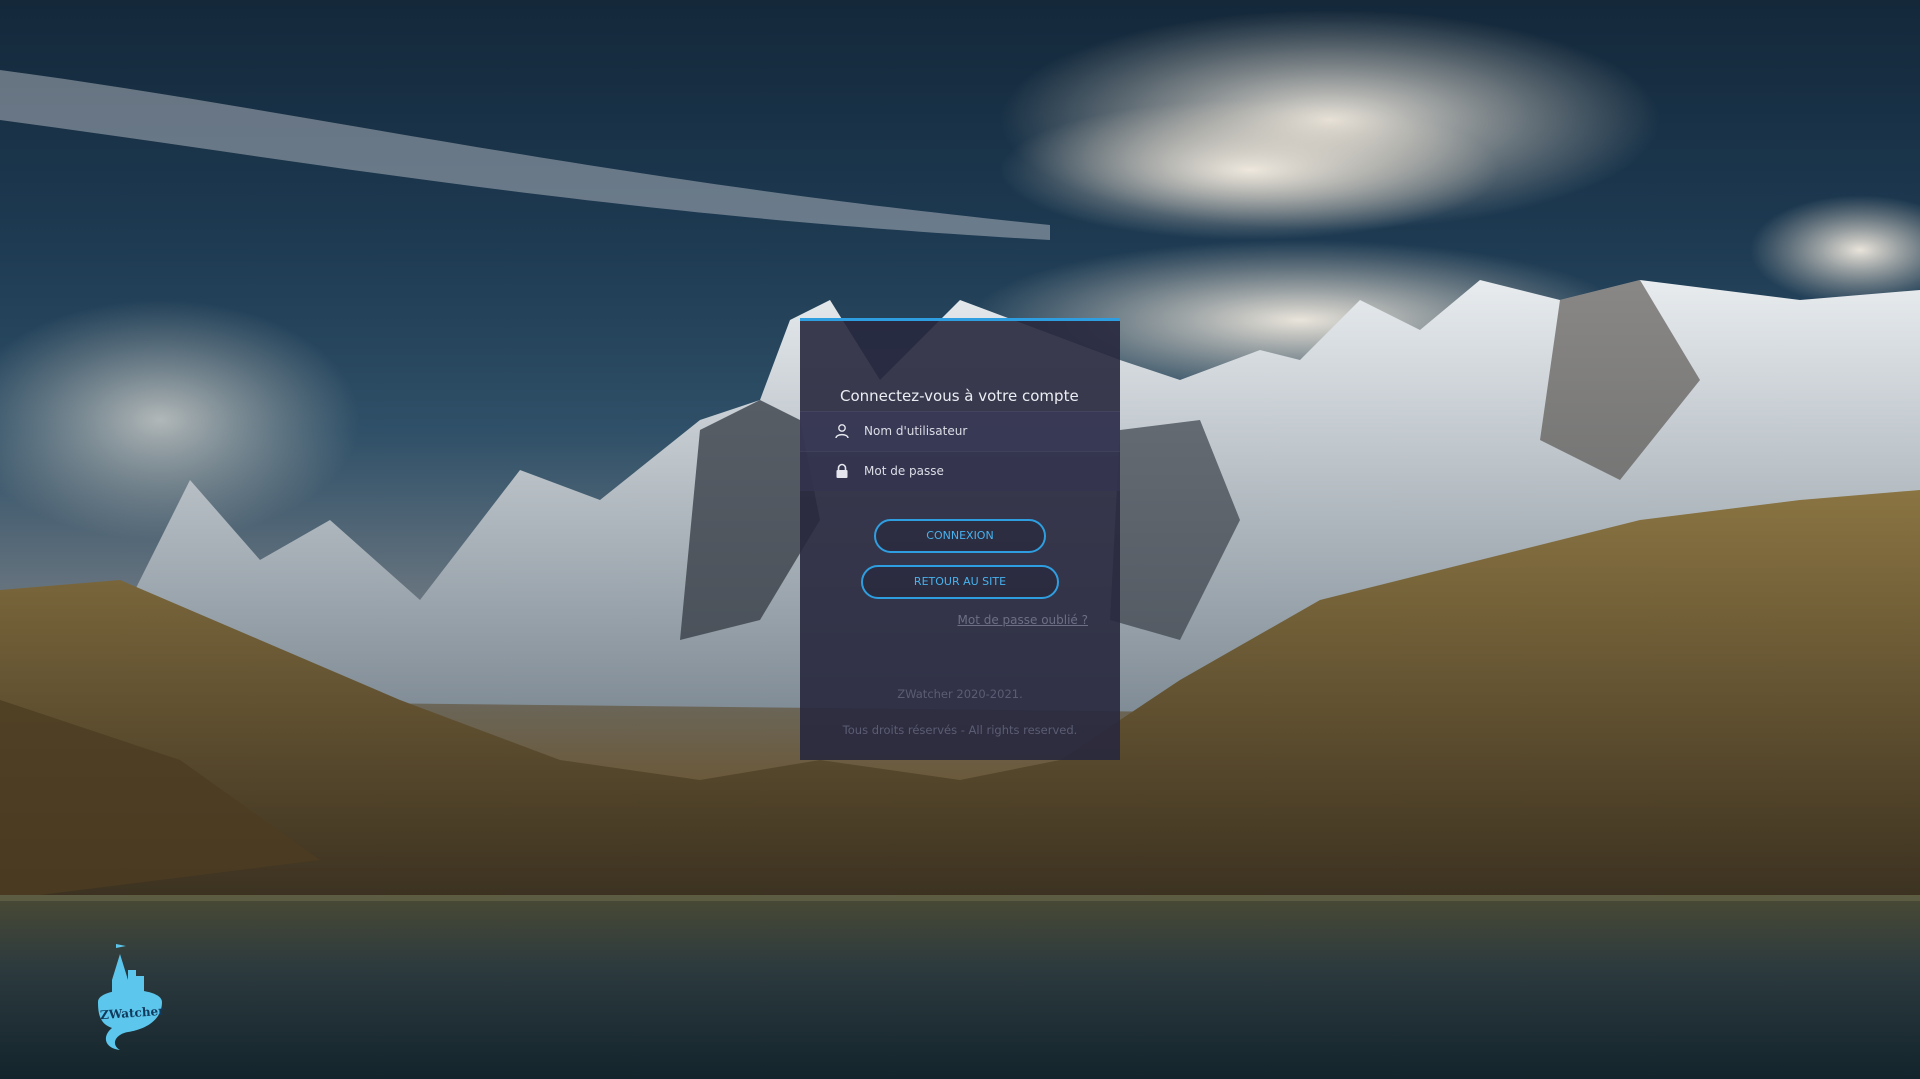 The image size is (1920, 1079). What do you see at coordinates (960, 694) in the screenshot?
I see `copyright-text: ZWatcher 2020-2021.` at bounding box center [960, 694].